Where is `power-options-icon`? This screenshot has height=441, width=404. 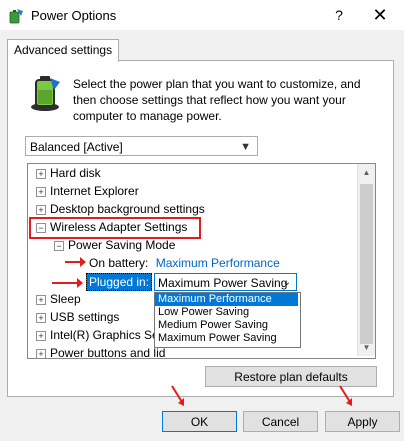 power-options-icon is located at coordinates (16, 16).